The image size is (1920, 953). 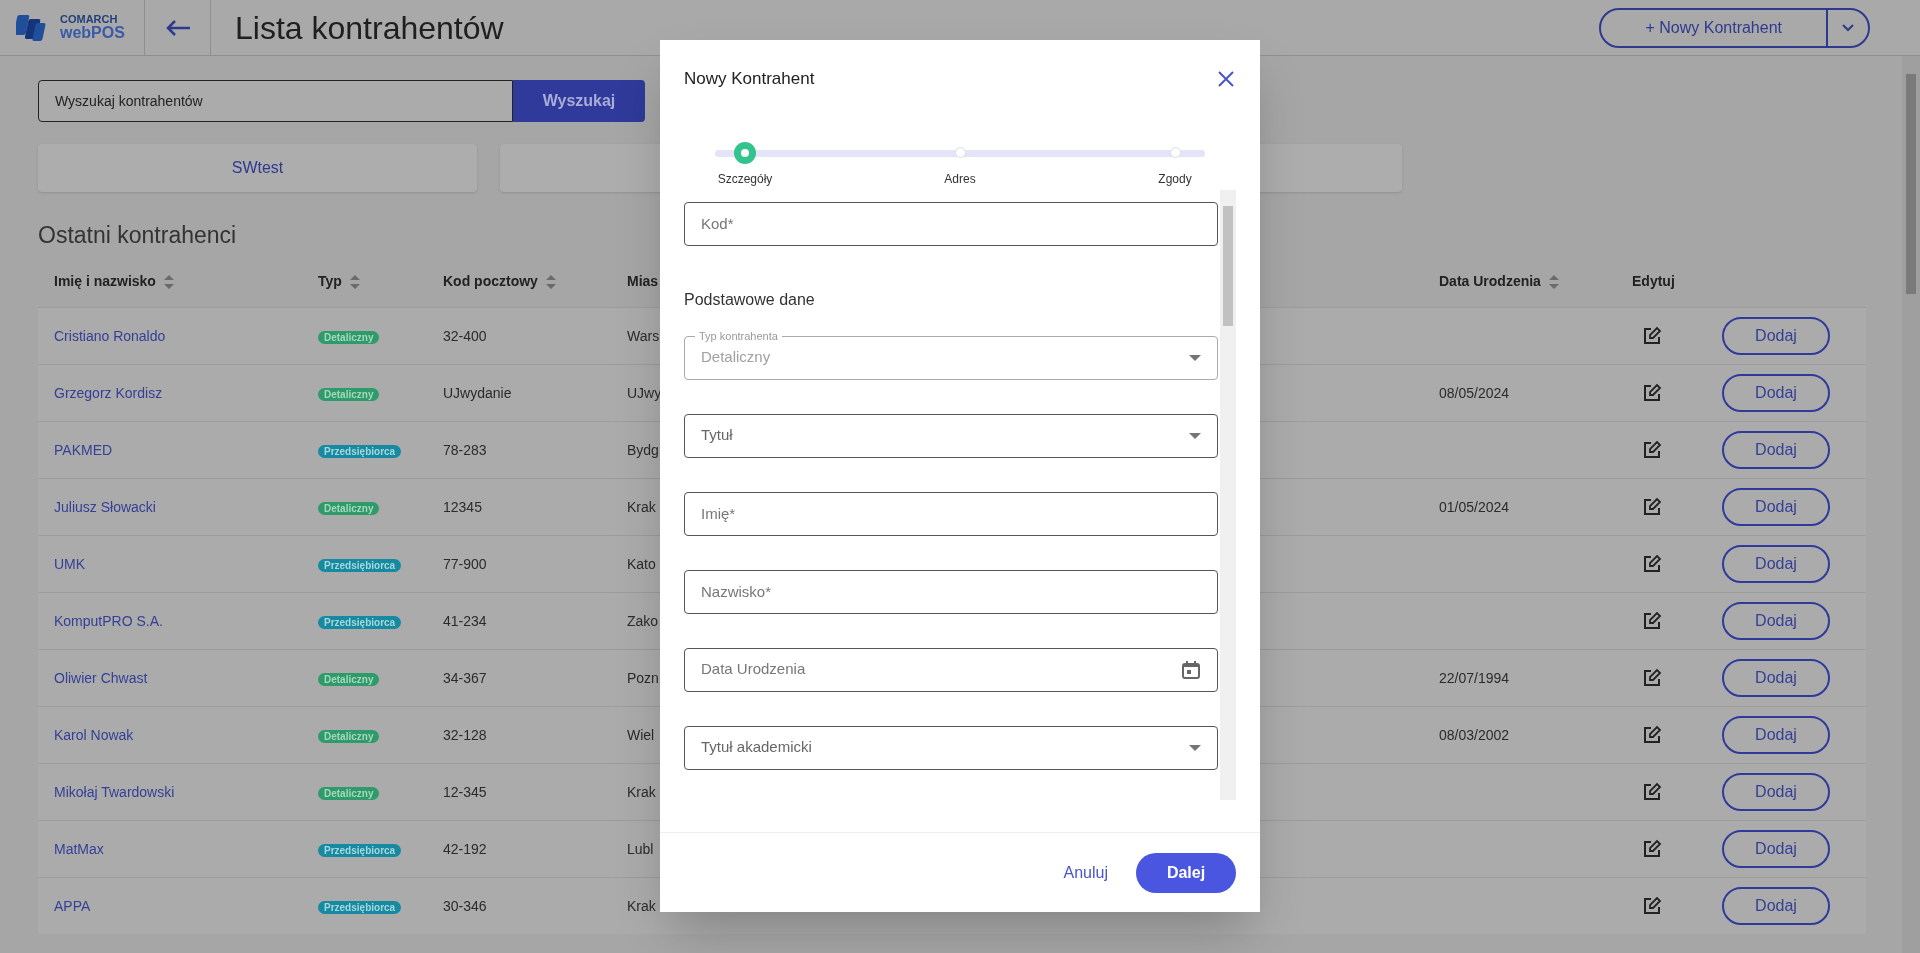 I want to click on table-cell: UJwydanie, so click(x=477, y=392).